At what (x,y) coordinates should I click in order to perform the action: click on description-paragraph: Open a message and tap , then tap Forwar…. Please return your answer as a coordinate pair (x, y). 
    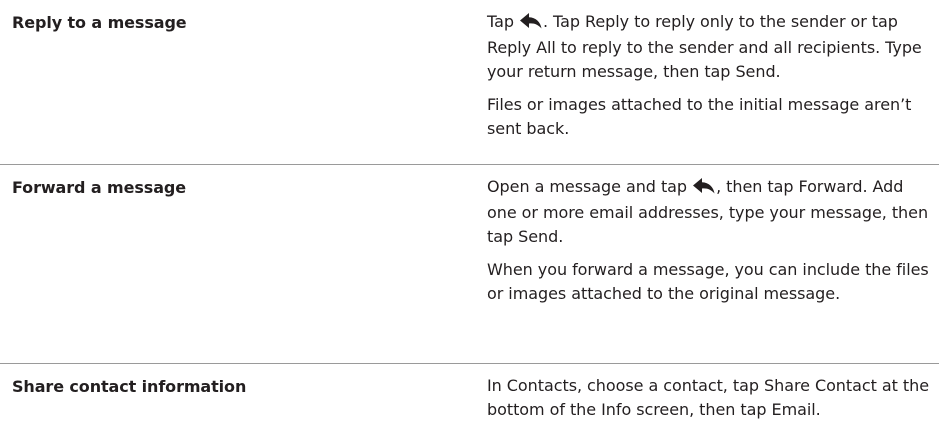
    Looking at the image, I should click on (712, 212).